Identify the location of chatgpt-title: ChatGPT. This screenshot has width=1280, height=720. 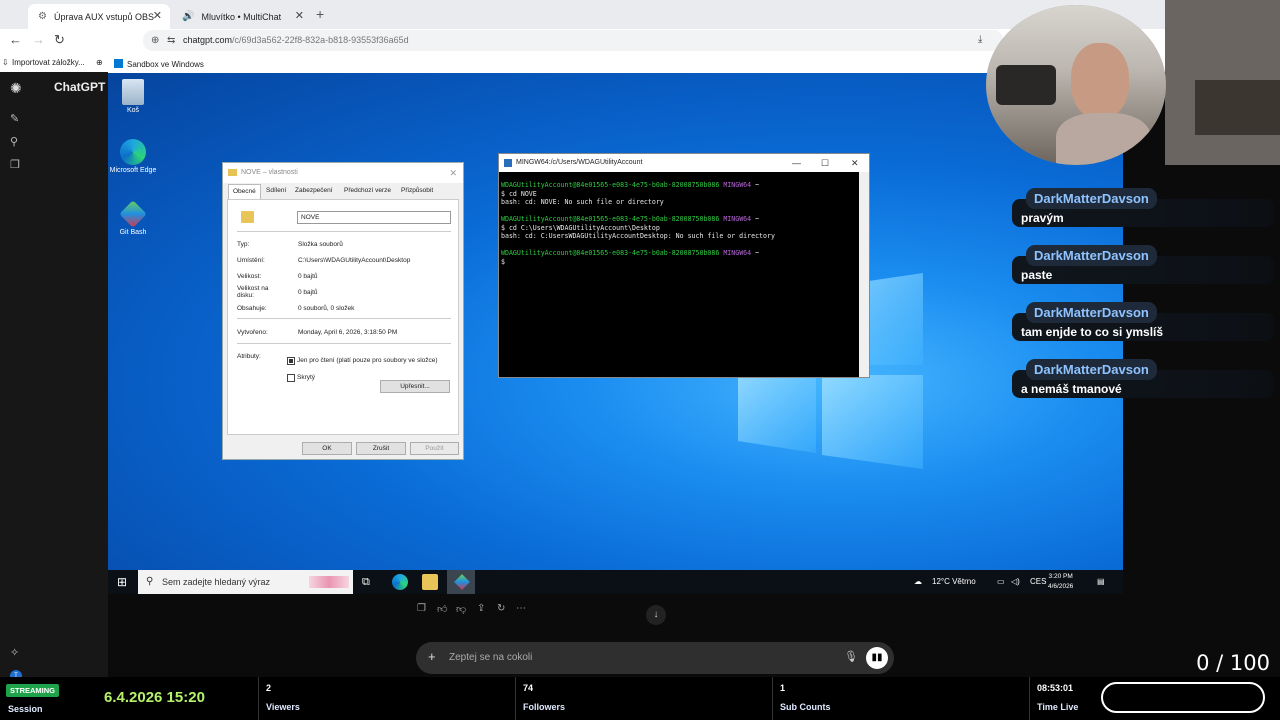
(79, 87).